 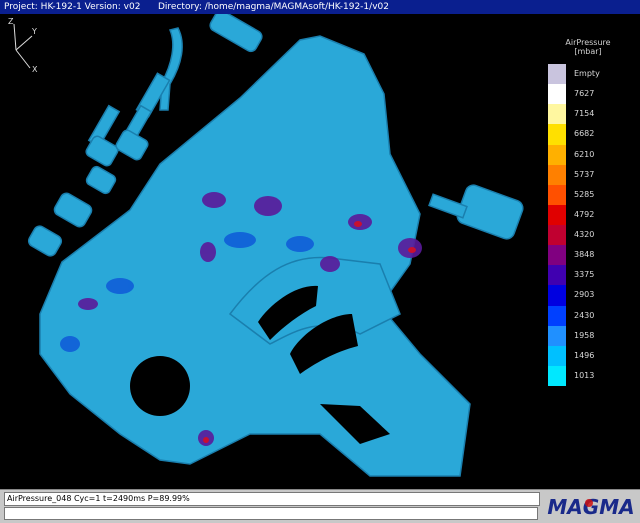 I want to click on magma-logo: MAGMA, so click(x=590, y=507).